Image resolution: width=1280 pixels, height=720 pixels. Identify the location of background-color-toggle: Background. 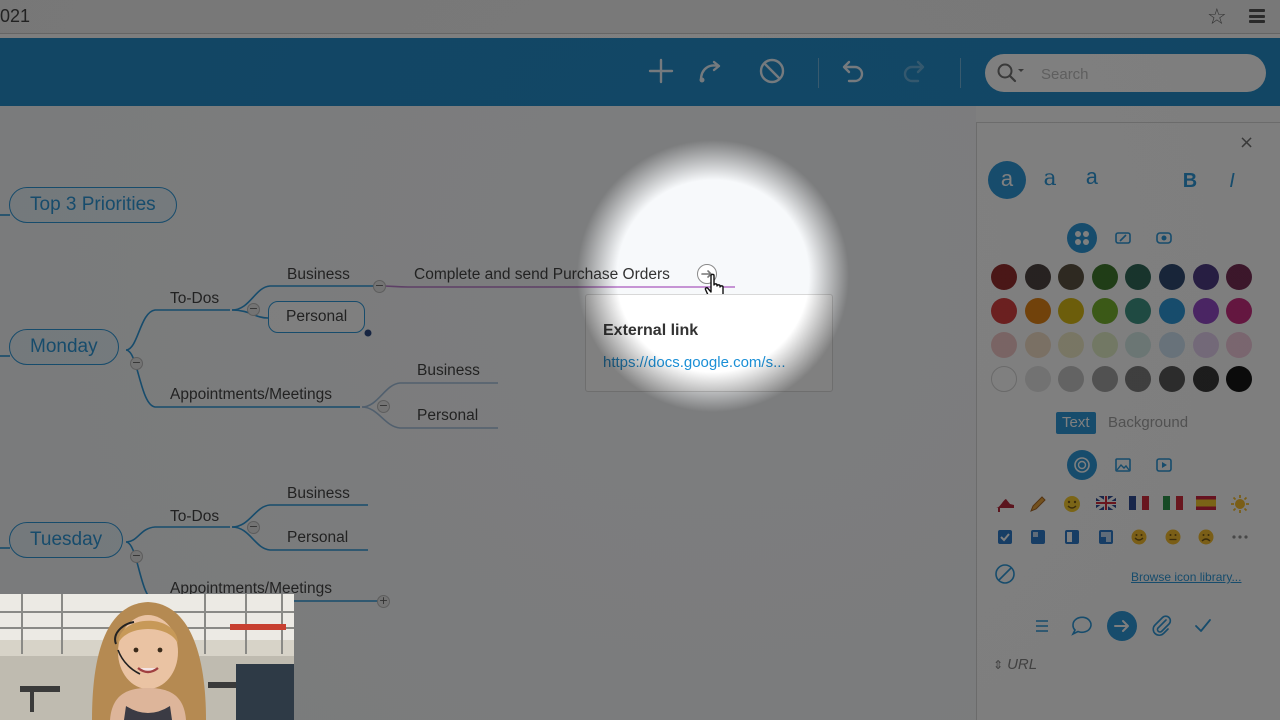
(1148, 423).